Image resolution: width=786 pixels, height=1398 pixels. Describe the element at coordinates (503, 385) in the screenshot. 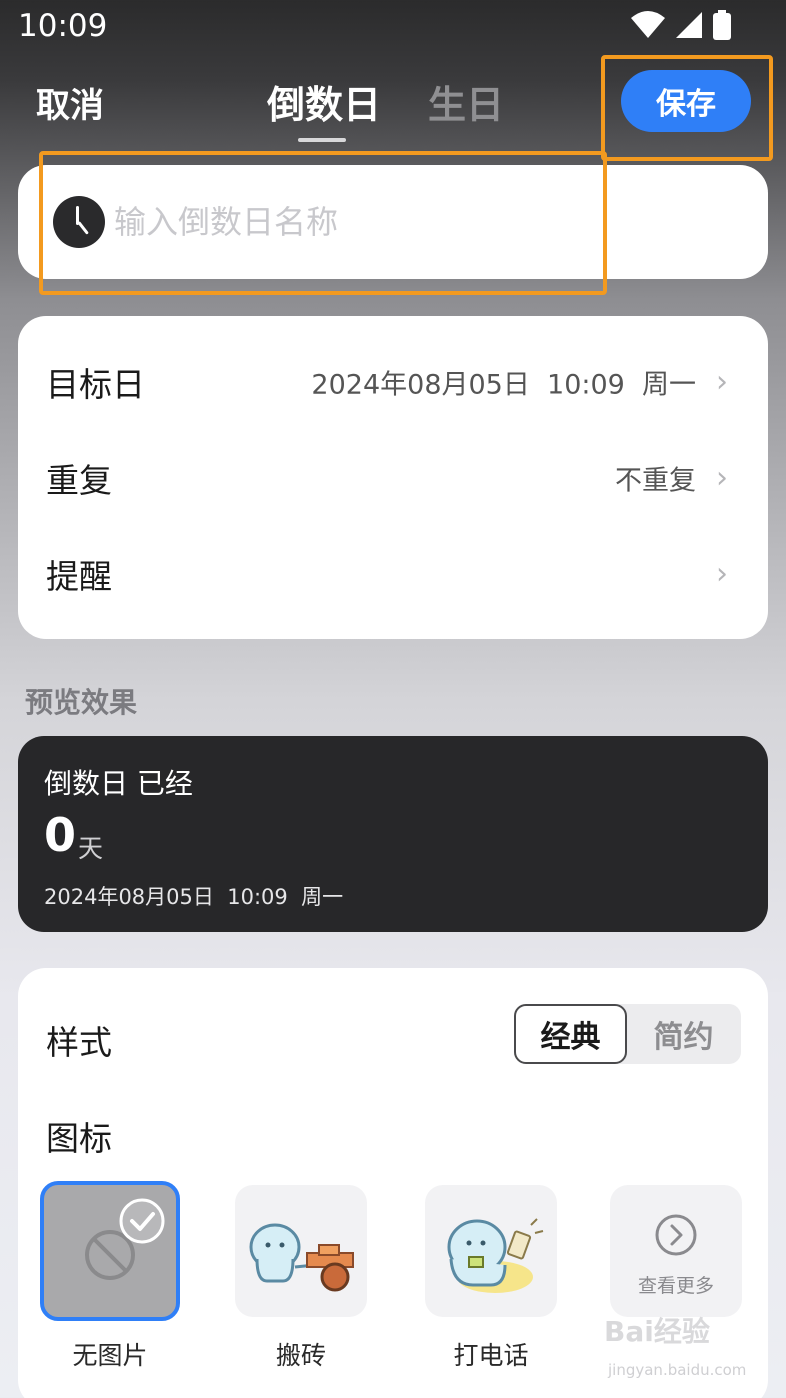

I see `row-value: 2024年08月05日 10:09 周一` at that location.